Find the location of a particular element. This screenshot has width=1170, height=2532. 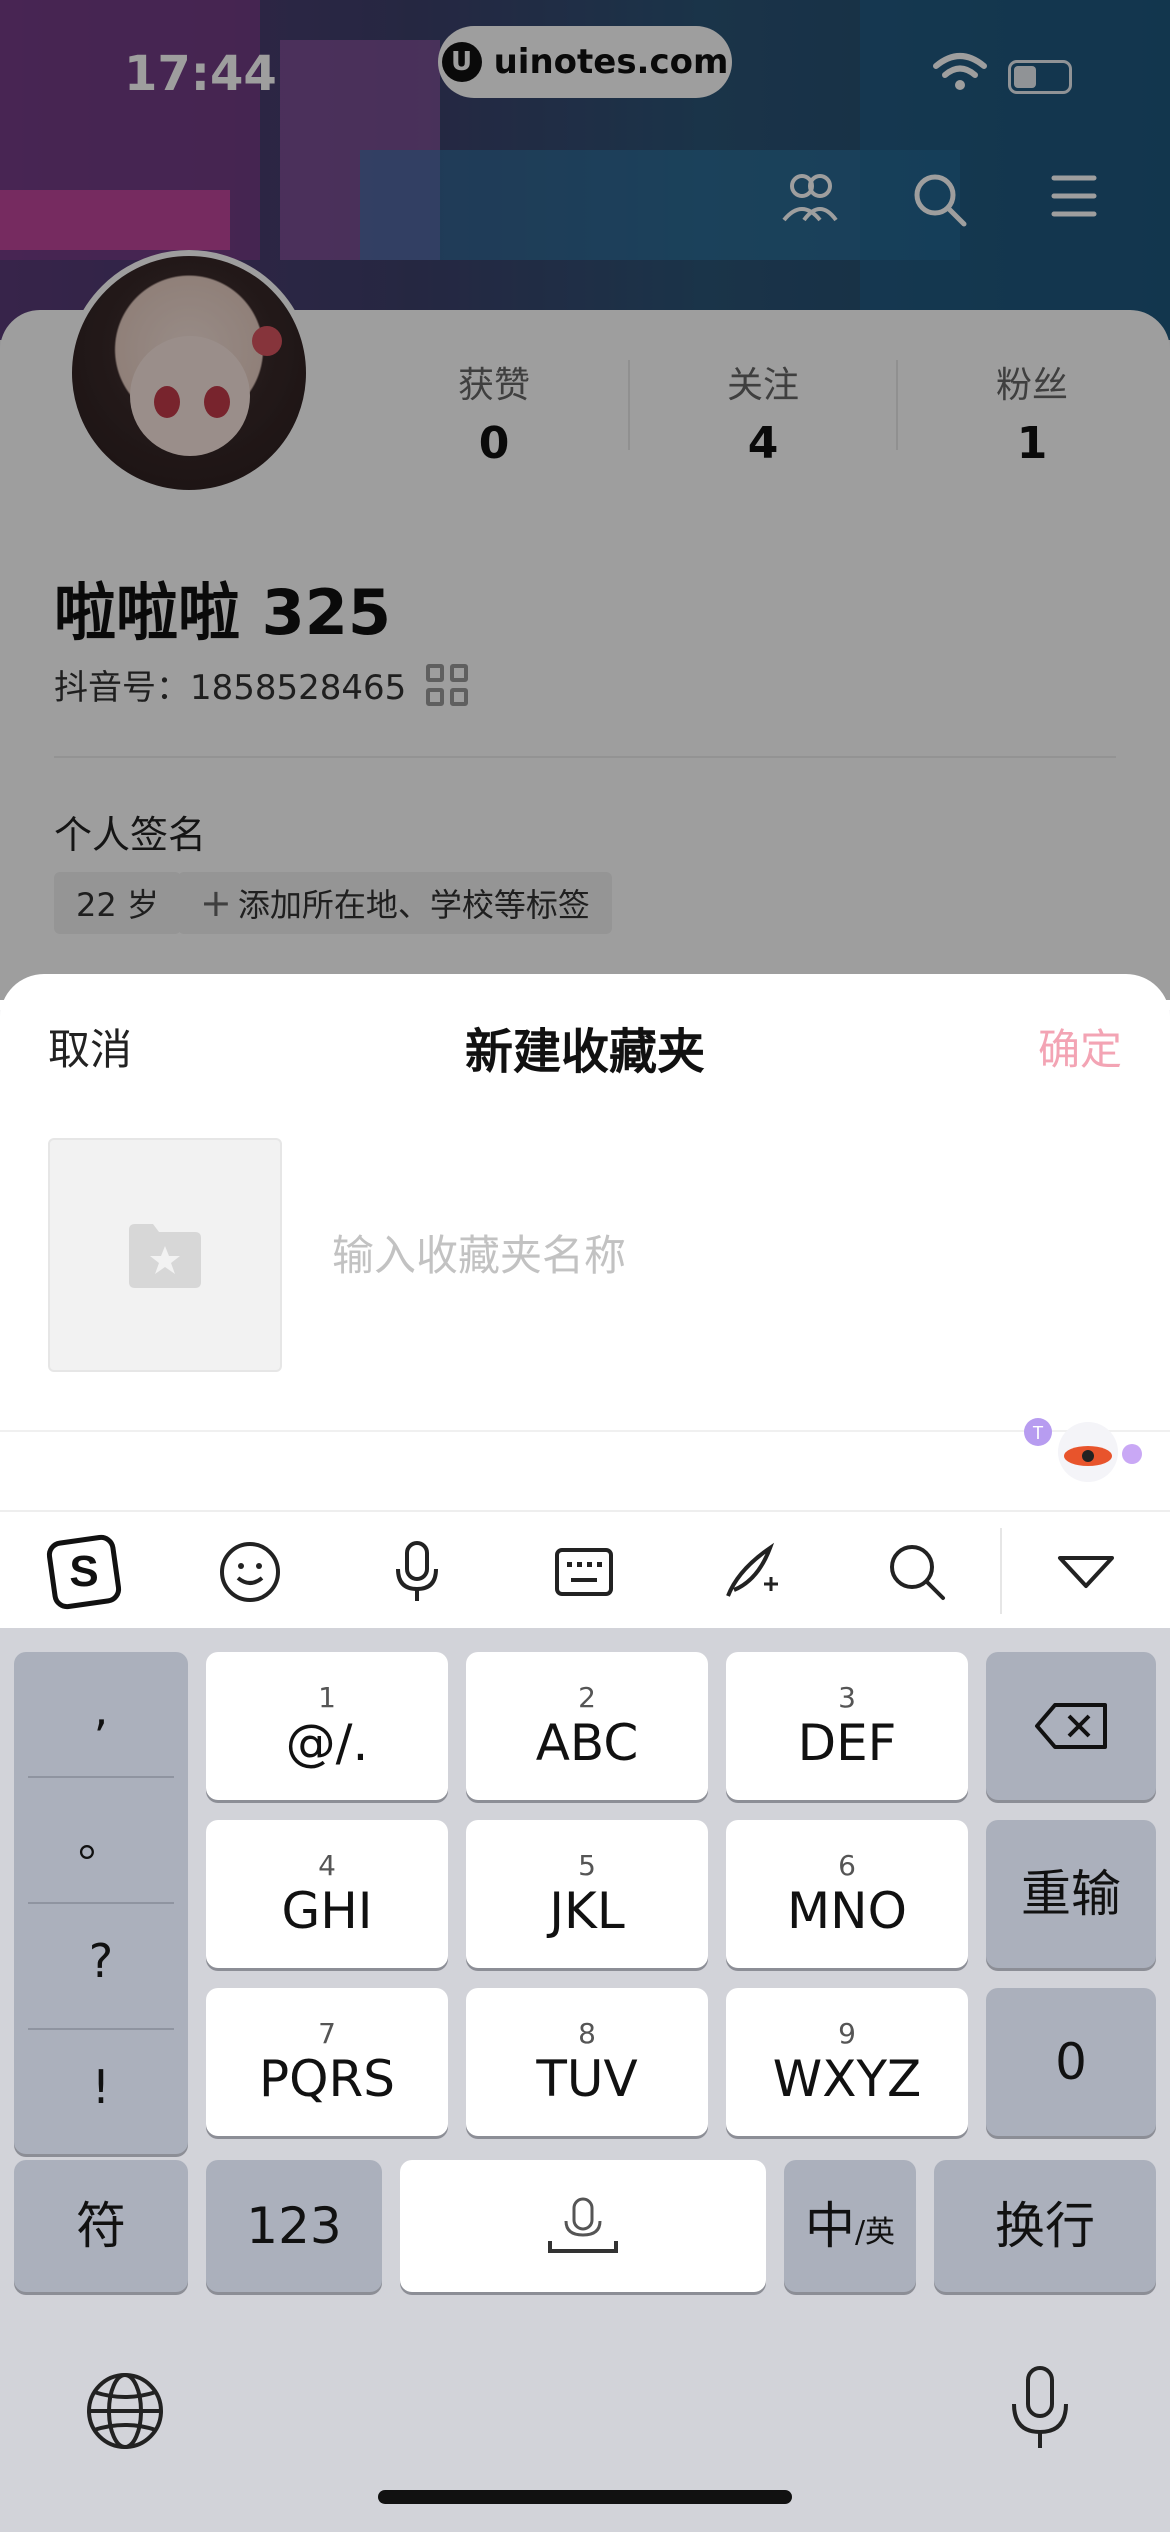

punct-comma: , is located at coordinates (101, 1709).